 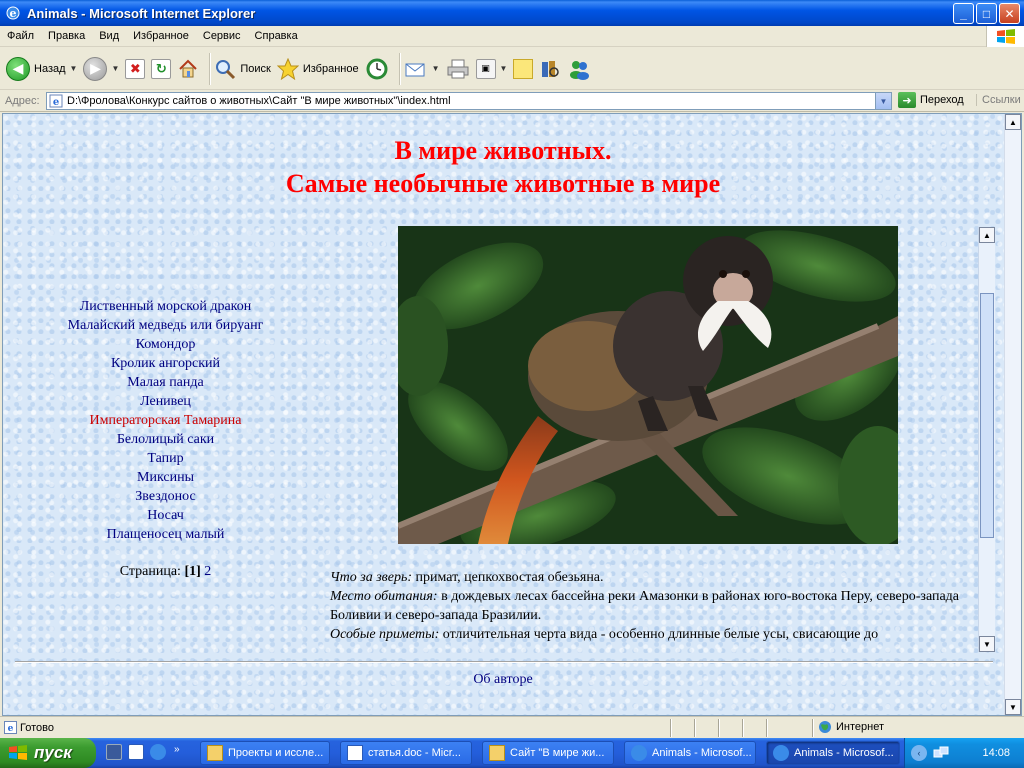 I want to click on about-author-link: Об авторе, so click(x=503, y=680).